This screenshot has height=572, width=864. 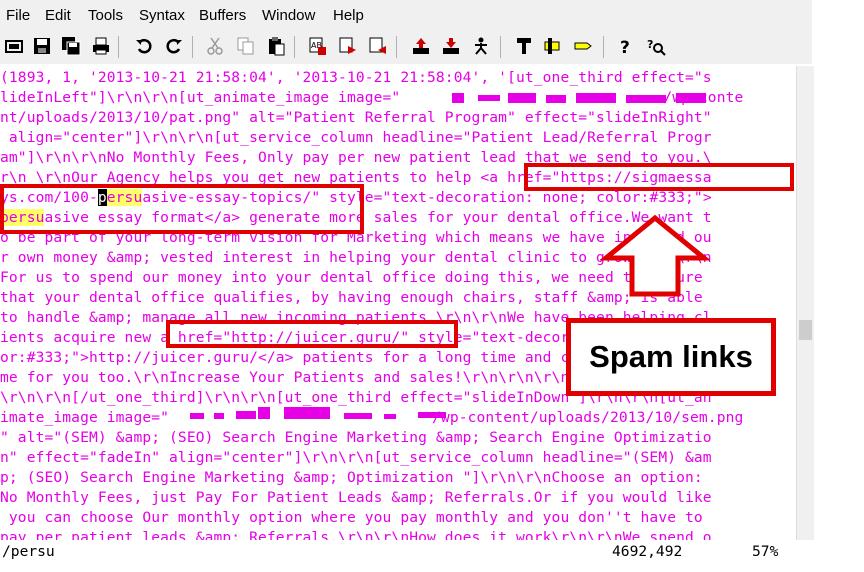 What do you see at coordinates (222, 15) in the screenshot?
I see `menu-buffers: Buffers` at bounding box center [222, 15].